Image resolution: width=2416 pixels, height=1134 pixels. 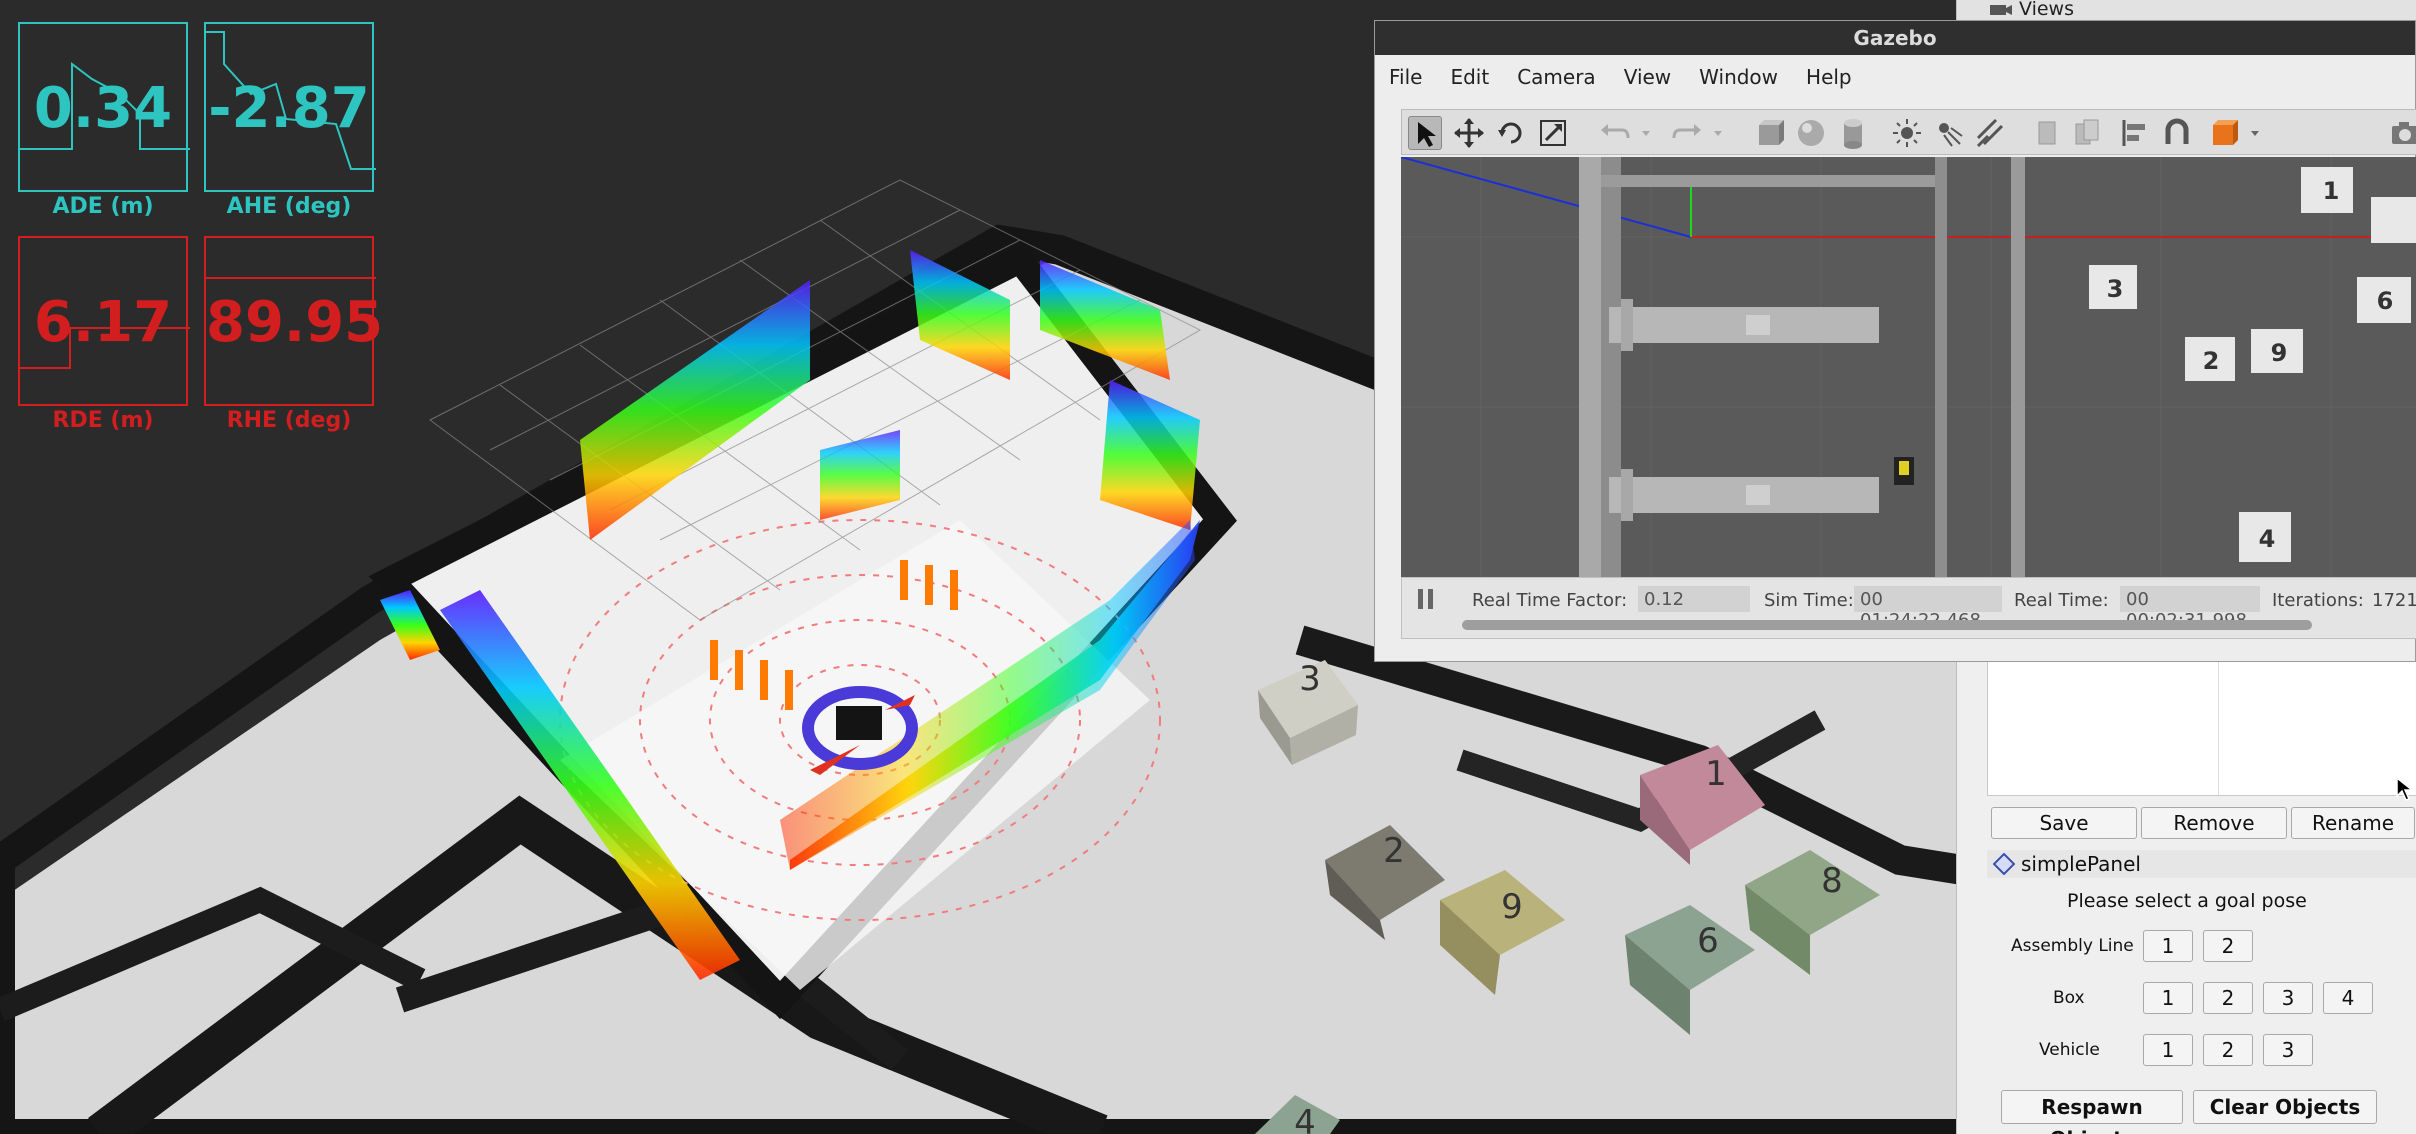 I want to click on gz-box-label-1: 1, so click(x=2331, y=191).